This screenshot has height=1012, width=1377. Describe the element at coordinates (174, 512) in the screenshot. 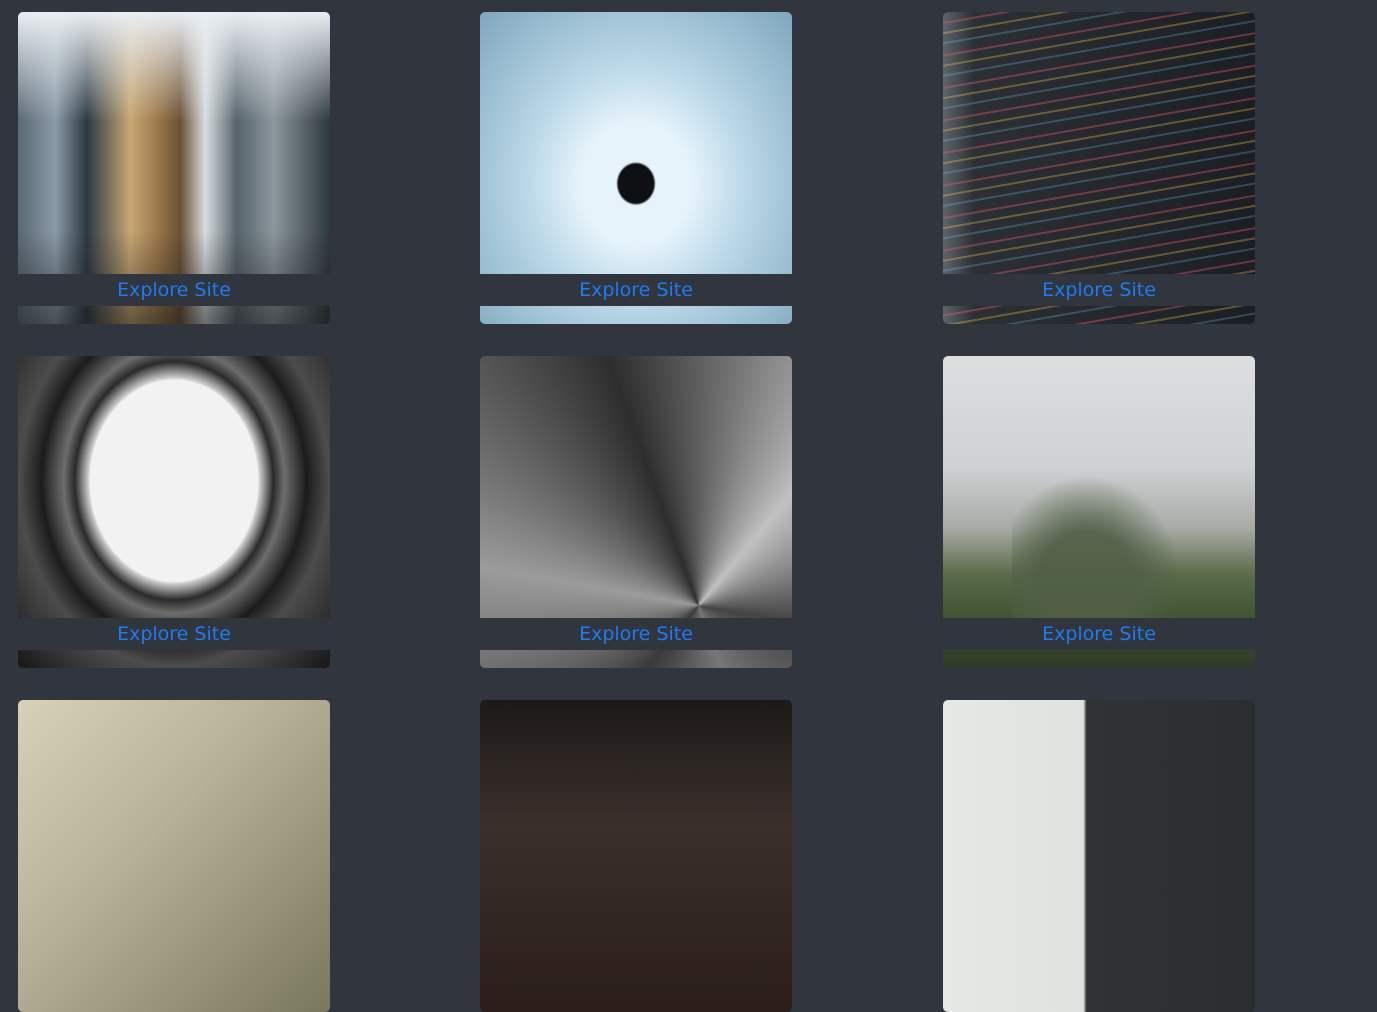

I see `gallery-card-curve: Explore Site` at that location.